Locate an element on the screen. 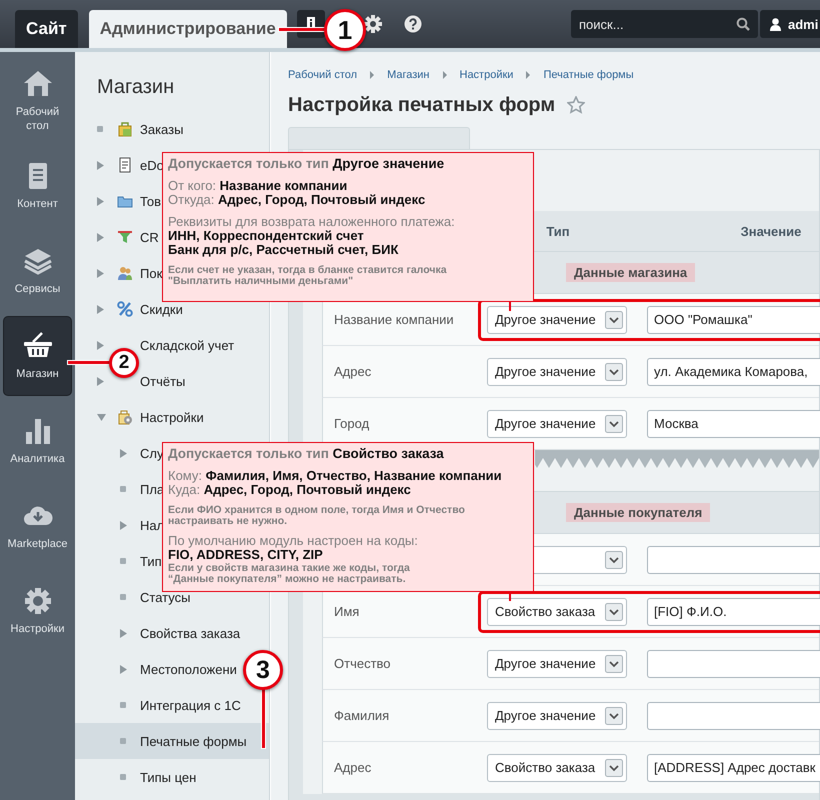  people-icon is located at coordinates (125, 273).